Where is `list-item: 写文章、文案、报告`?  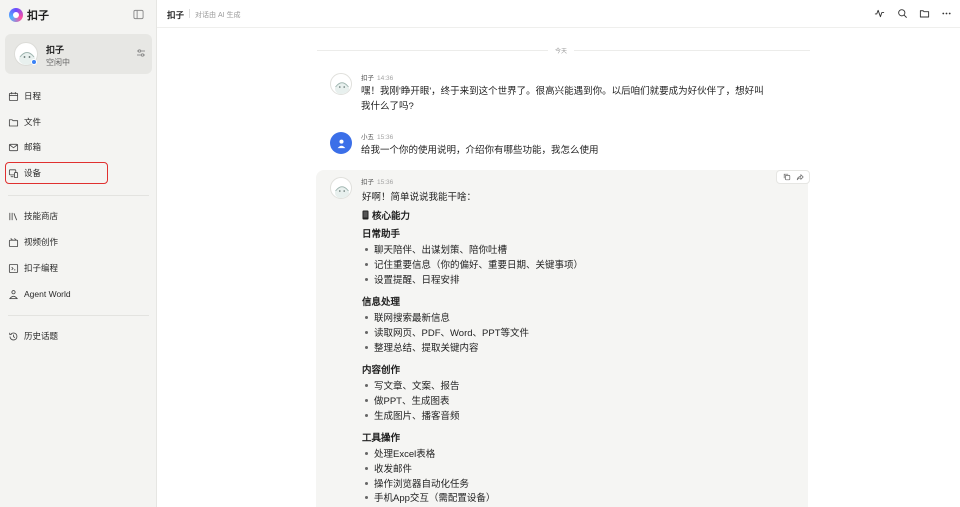
list-item: 写文章、文案、报告 is located at coordinates (411, 385).